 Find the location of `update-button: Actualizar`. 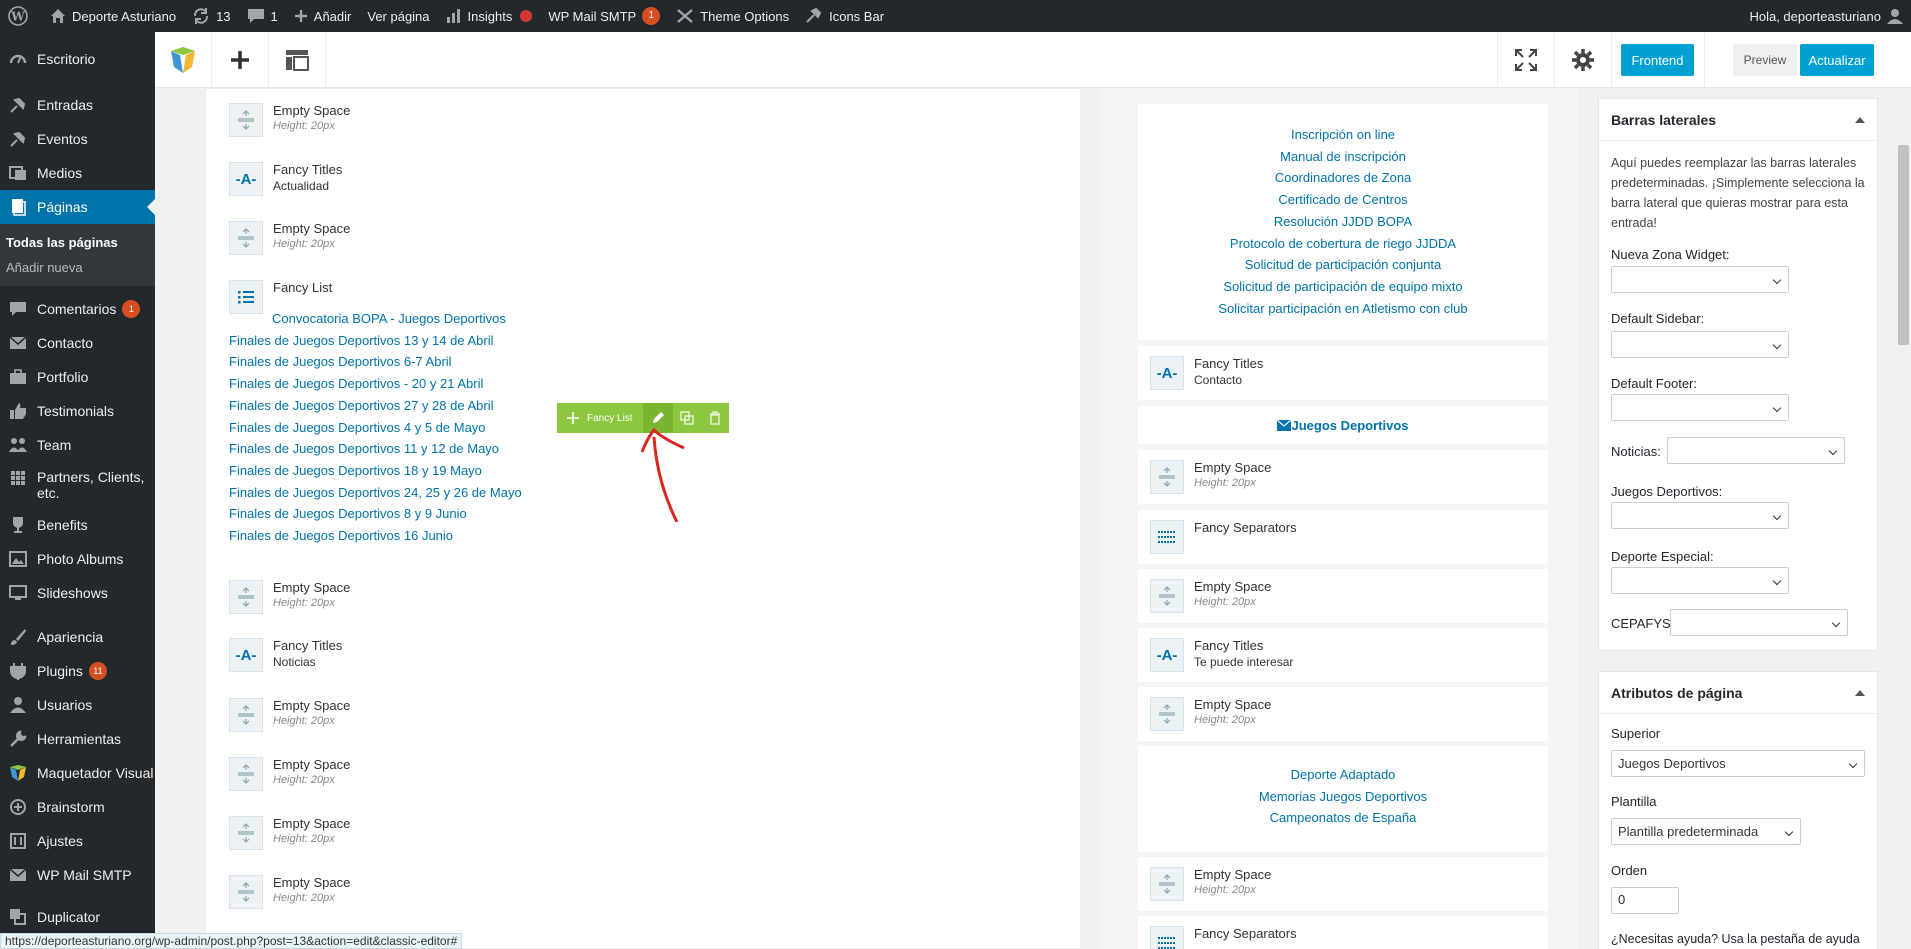

update-button: Actualizar is located at coordinates (1837, 60).